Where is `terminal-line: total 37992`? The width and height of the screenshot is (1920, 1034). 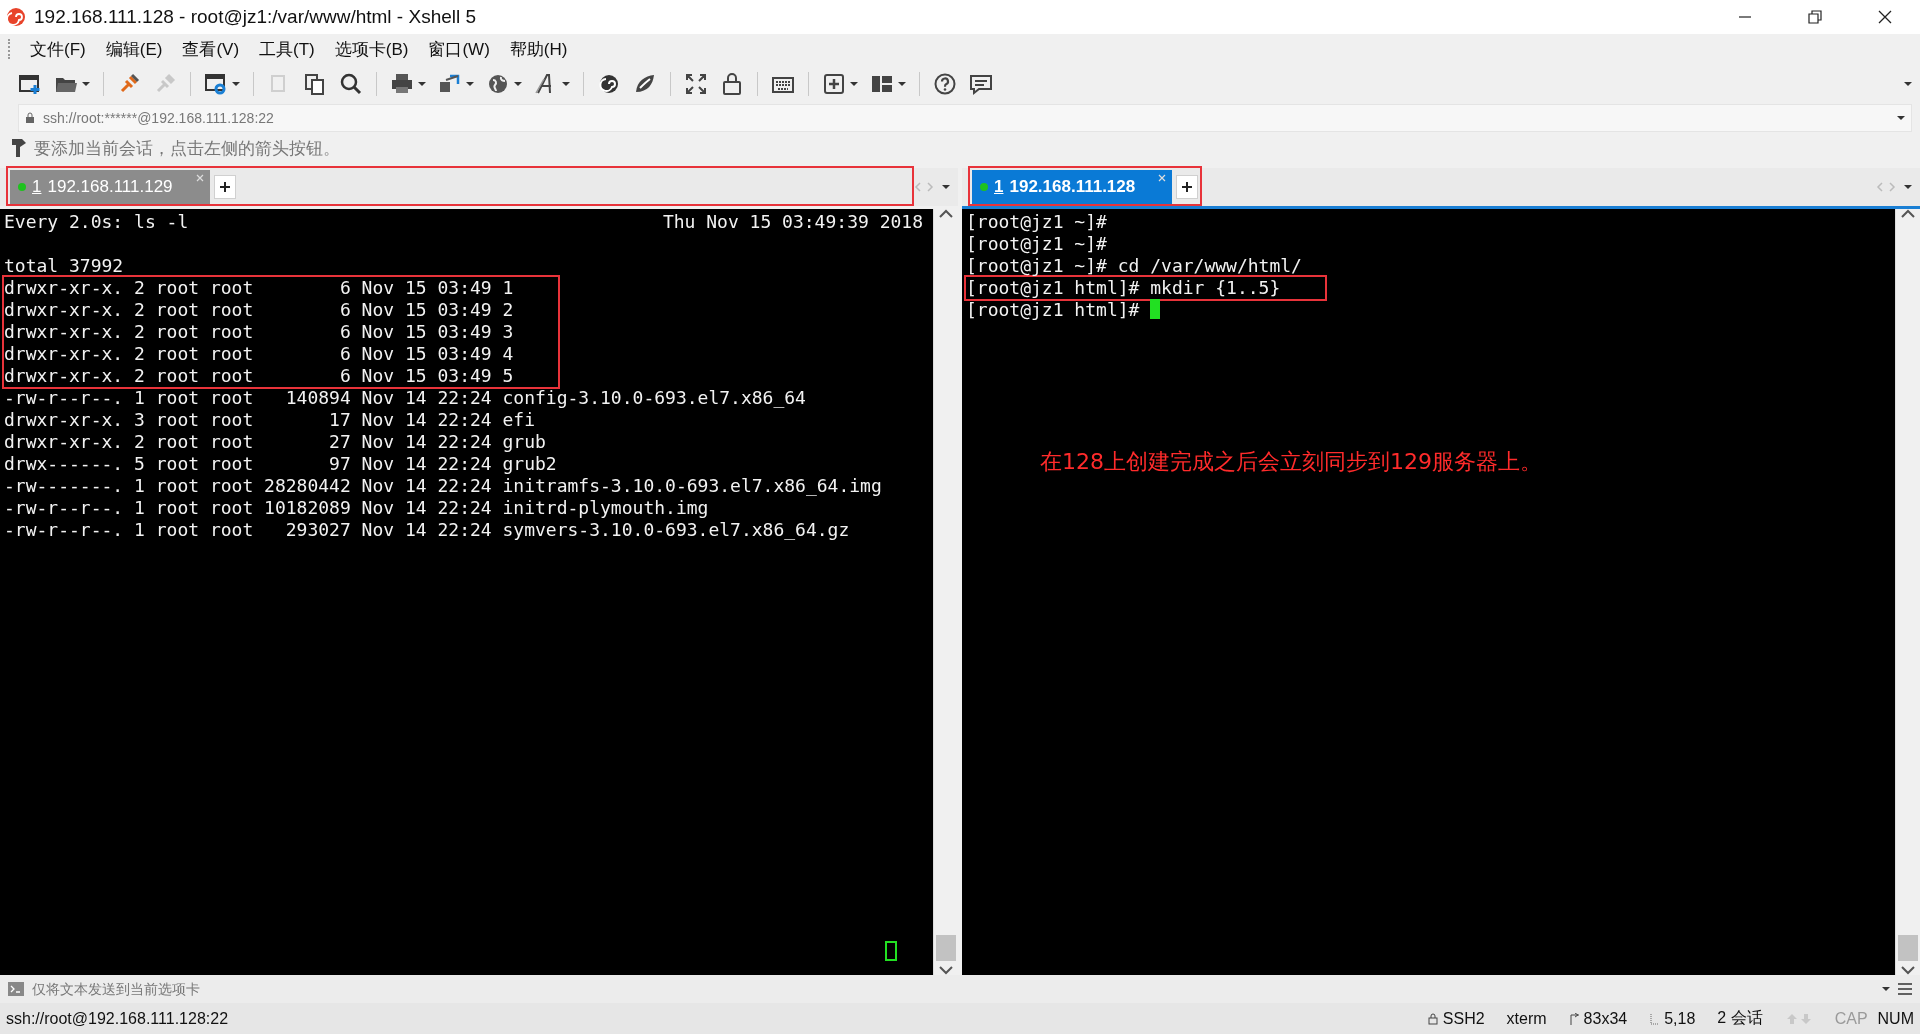
terminal-line: total 37992 is located at coordinates (64, 266).